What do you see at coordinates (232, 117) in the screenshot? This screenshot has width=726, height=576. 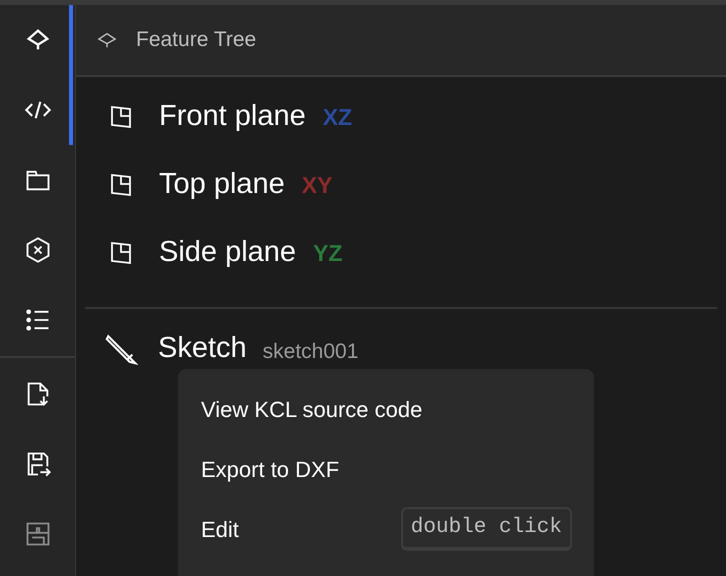 I see `plane-label: Front plane` at bounding box center [232, 117].